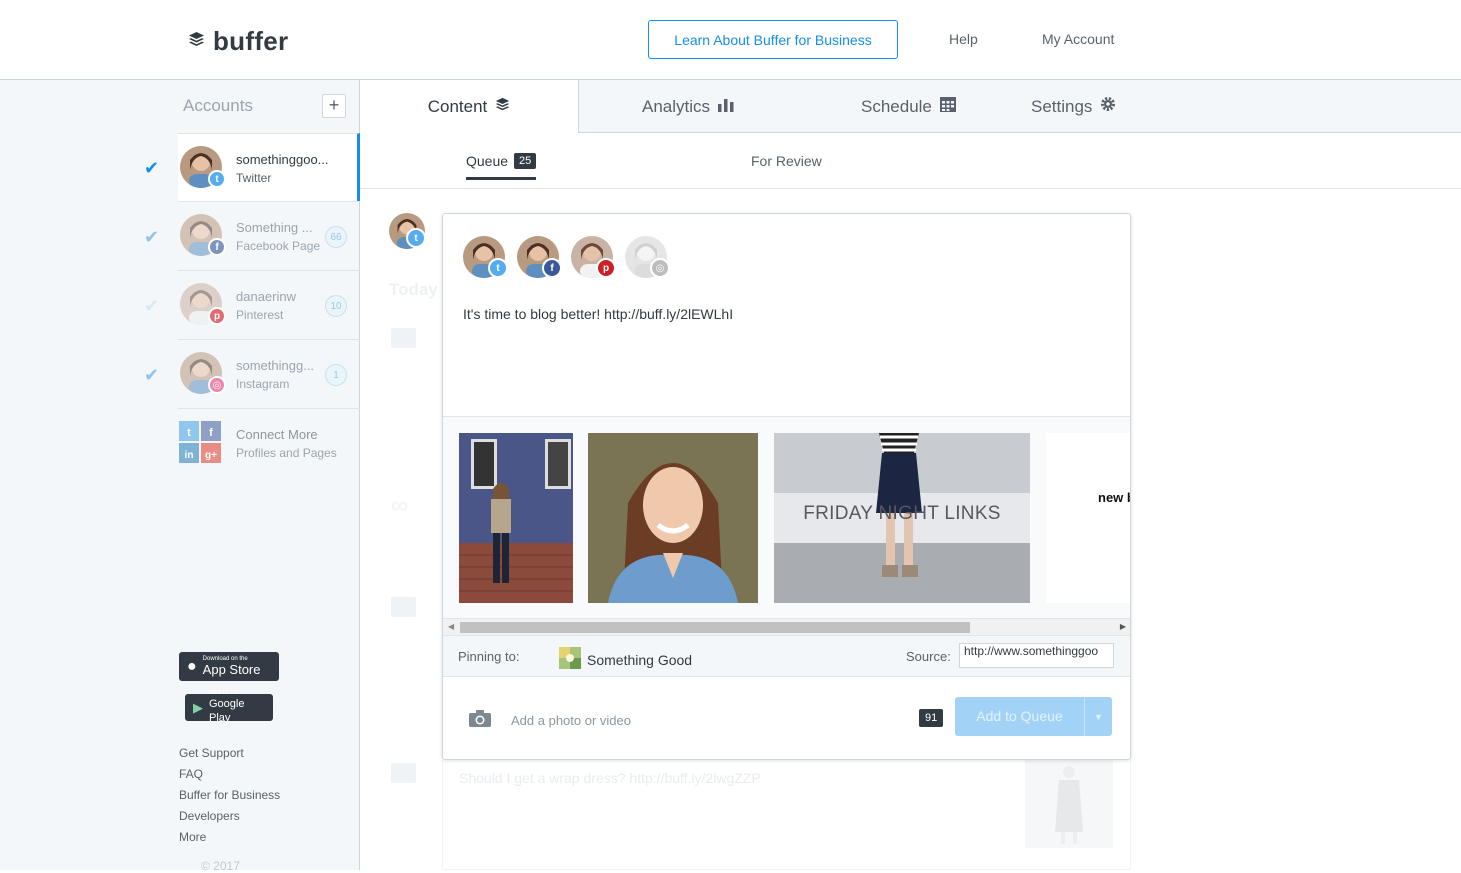  I want to click on queue-count-badge: 25, so click(525, 161).